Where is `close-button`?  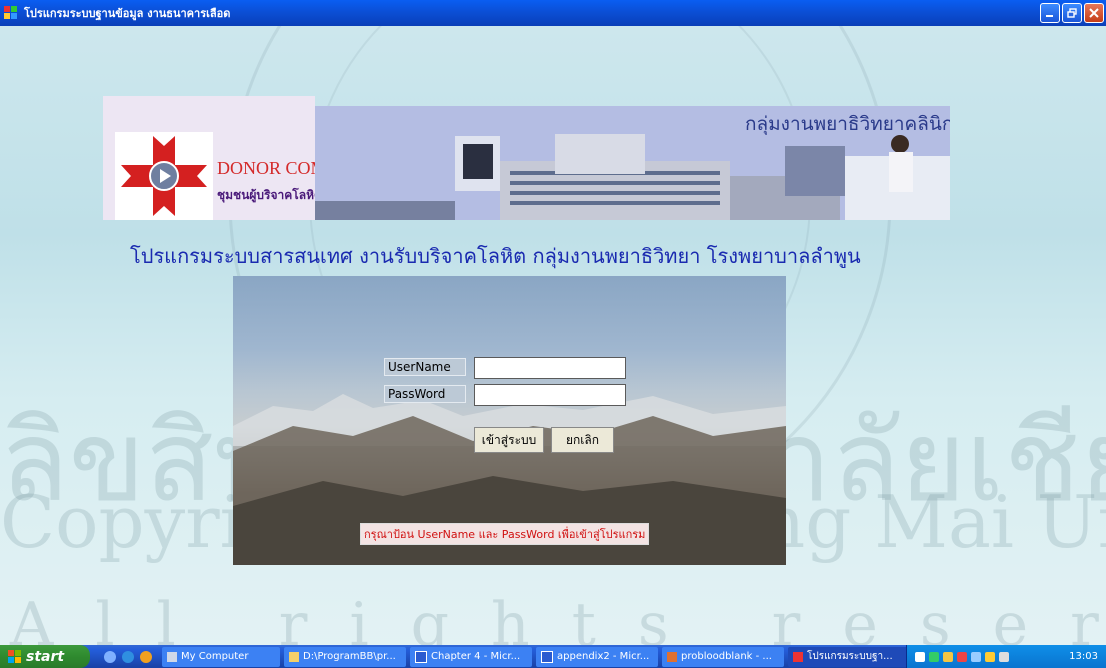 close-button is located at coordinates (1094, 13).